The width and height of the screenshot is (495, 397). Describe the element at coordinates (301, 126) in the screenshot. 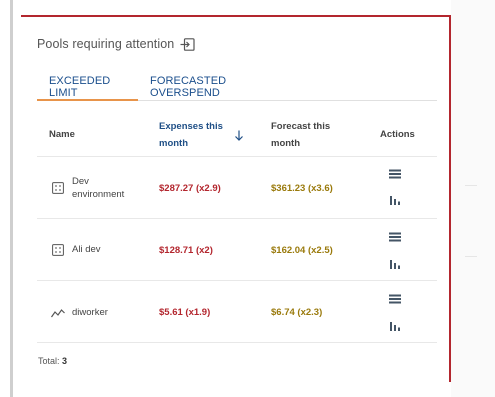

I see `column-header-forecast-line1: Forecast this` at that location.